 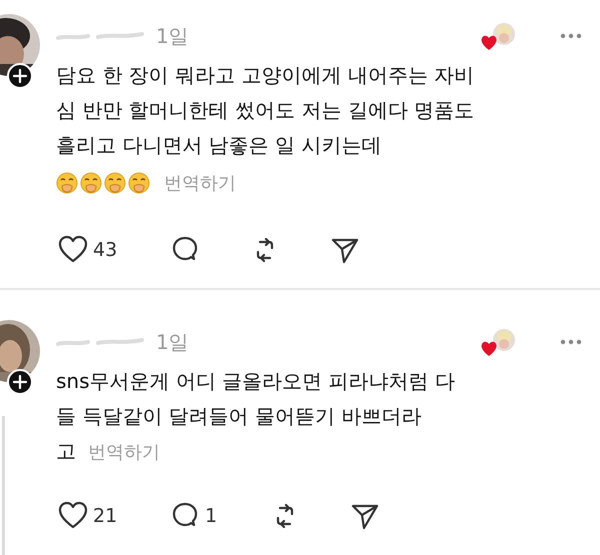 I want to click on count-label: 43, so click(x=105, y=249).